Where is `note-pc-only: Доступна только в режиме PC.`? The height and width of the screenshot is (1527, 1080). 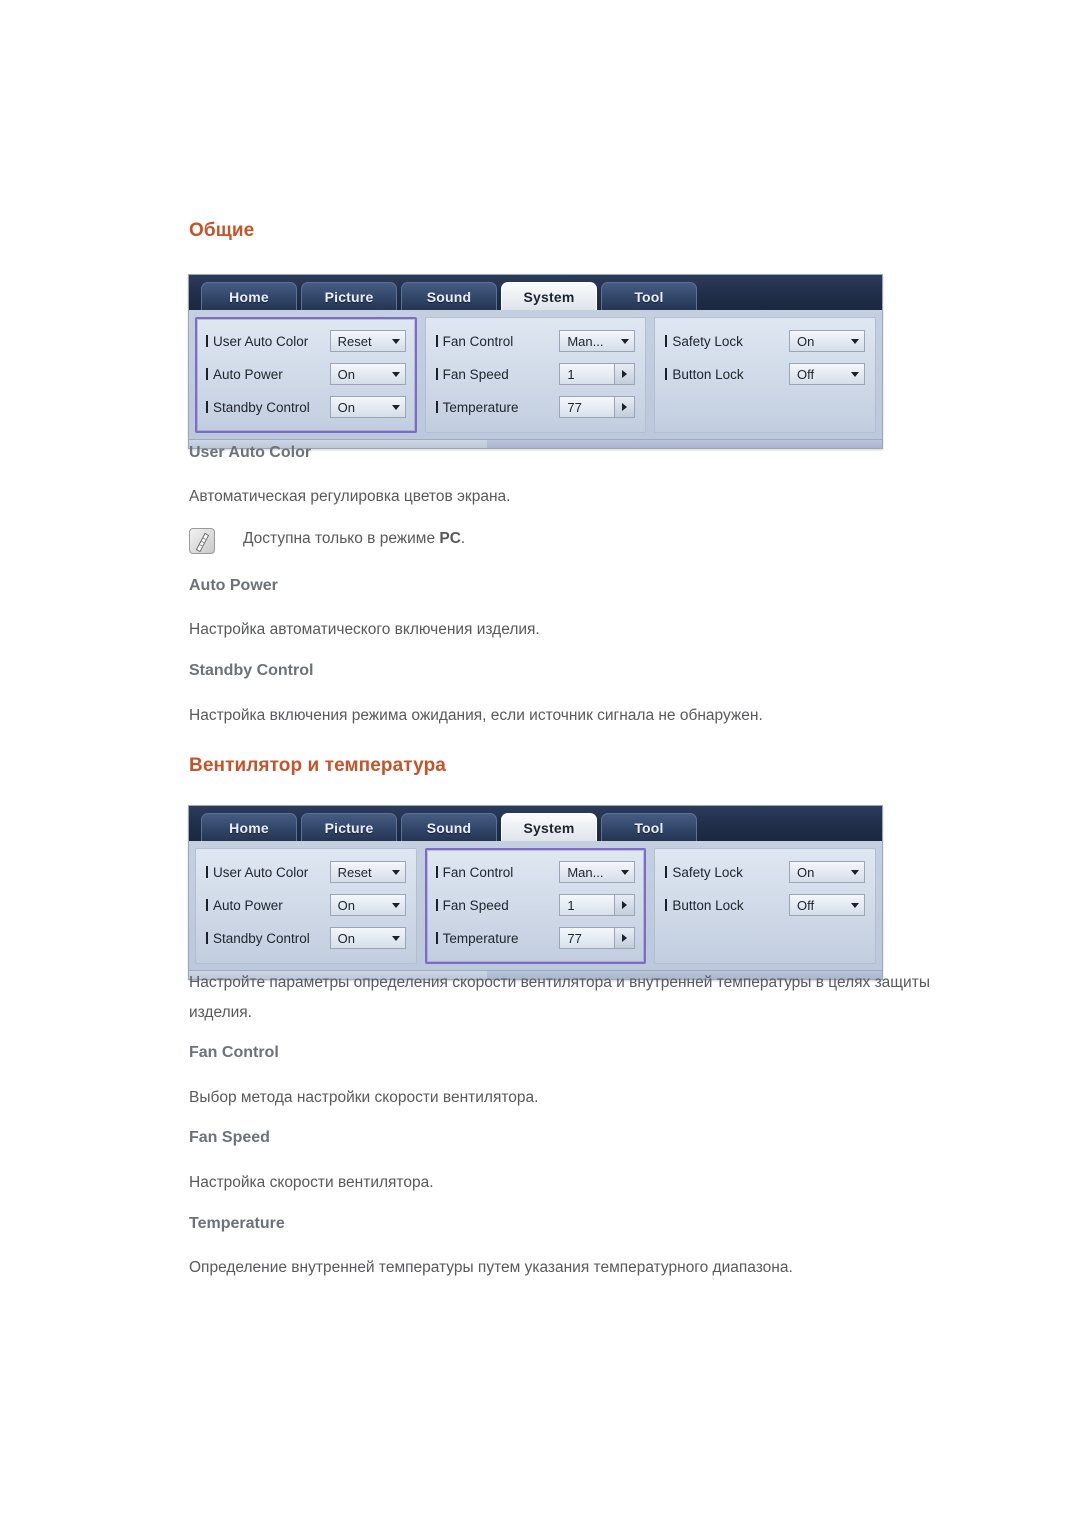
note-pc-only: Доступна только в режиме PC. is located at coordinates (327, 541).